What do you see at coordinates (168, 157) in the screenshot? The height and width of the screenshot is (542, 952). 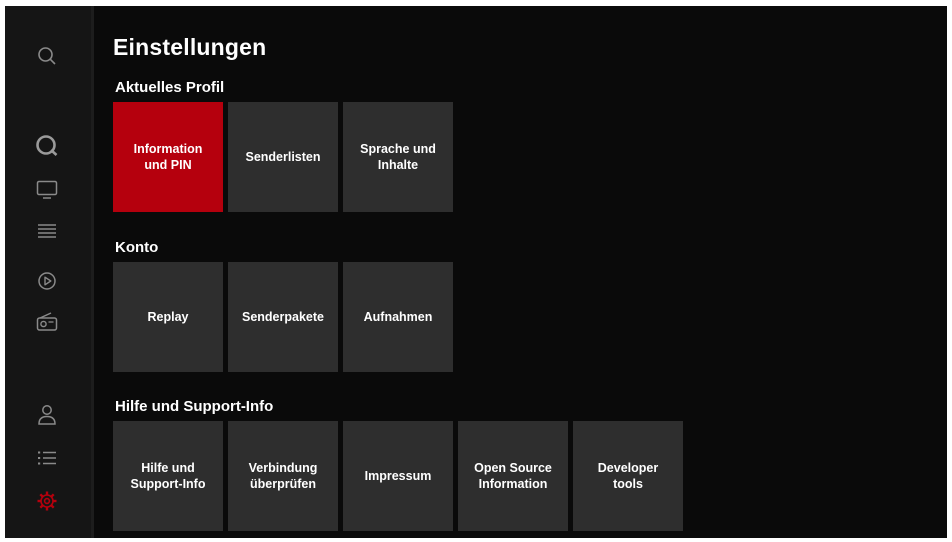 I see `tile-information-pin: Information und PIN` at bounding box center [168, 157].